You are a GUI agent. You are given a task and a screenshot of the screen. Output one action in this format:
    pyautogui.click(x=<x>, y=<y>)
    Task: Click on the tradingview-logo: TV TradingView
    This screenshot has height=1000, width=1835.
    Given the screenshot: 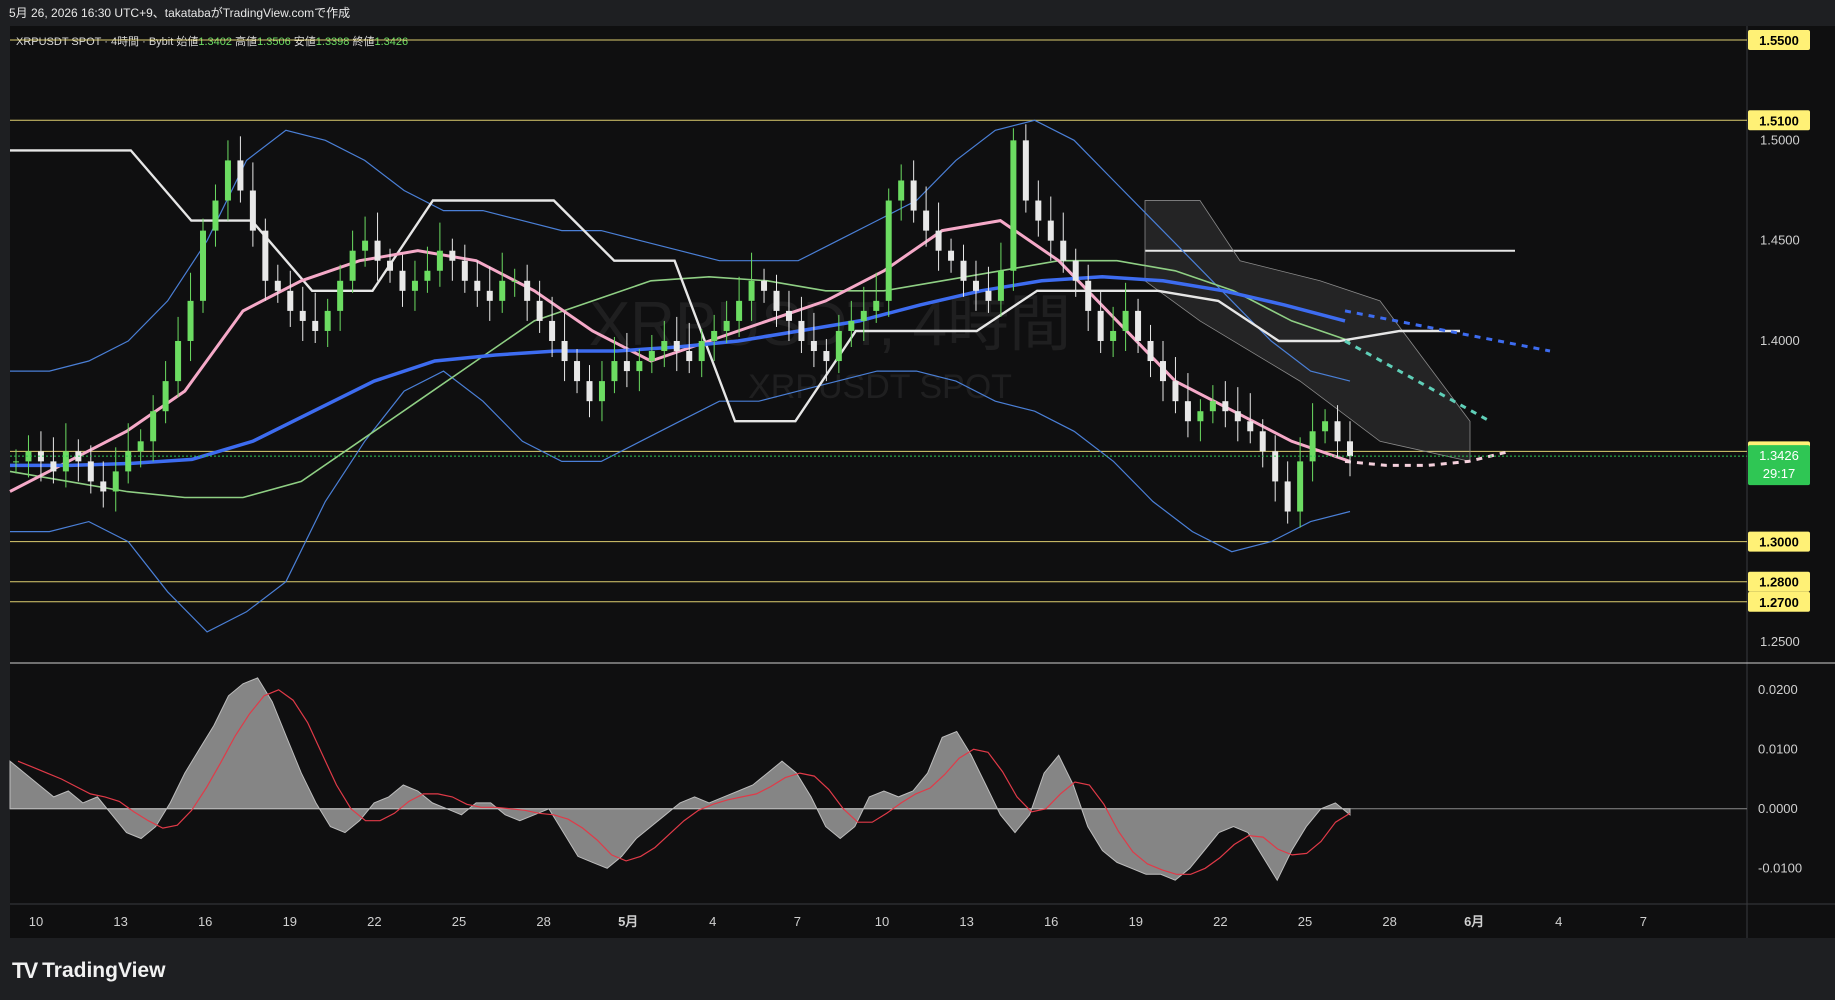 What is the action you would take?
    pyautogui.click(x=88, y=971)
    